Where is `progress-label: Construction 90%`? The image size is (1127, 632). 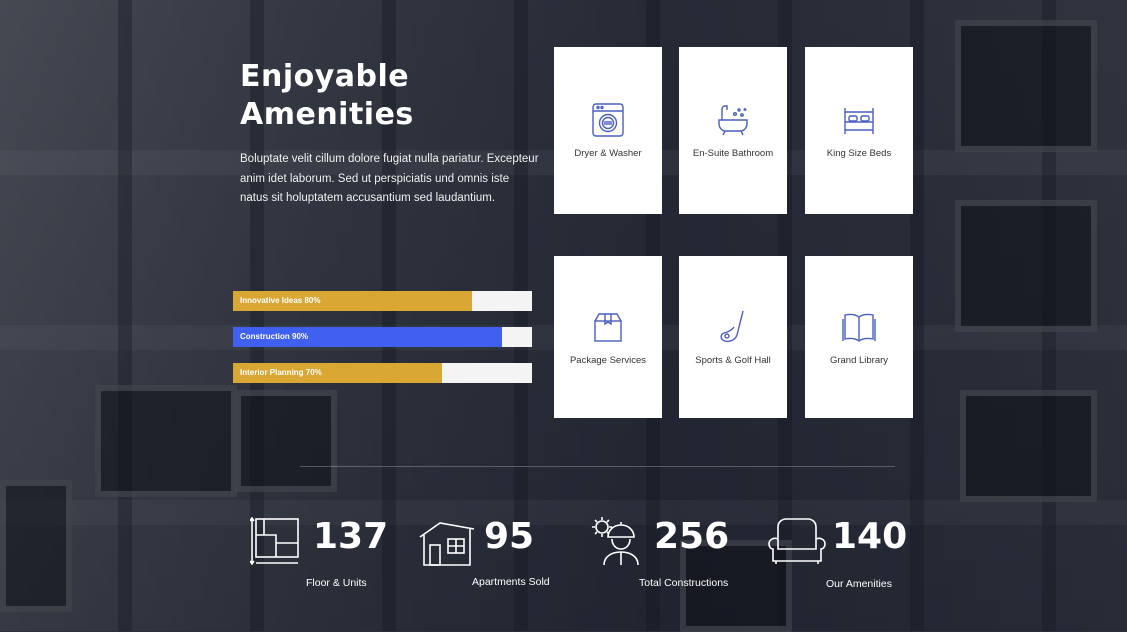 progress-label: Construction 90% is located at coordinates (274, 336).